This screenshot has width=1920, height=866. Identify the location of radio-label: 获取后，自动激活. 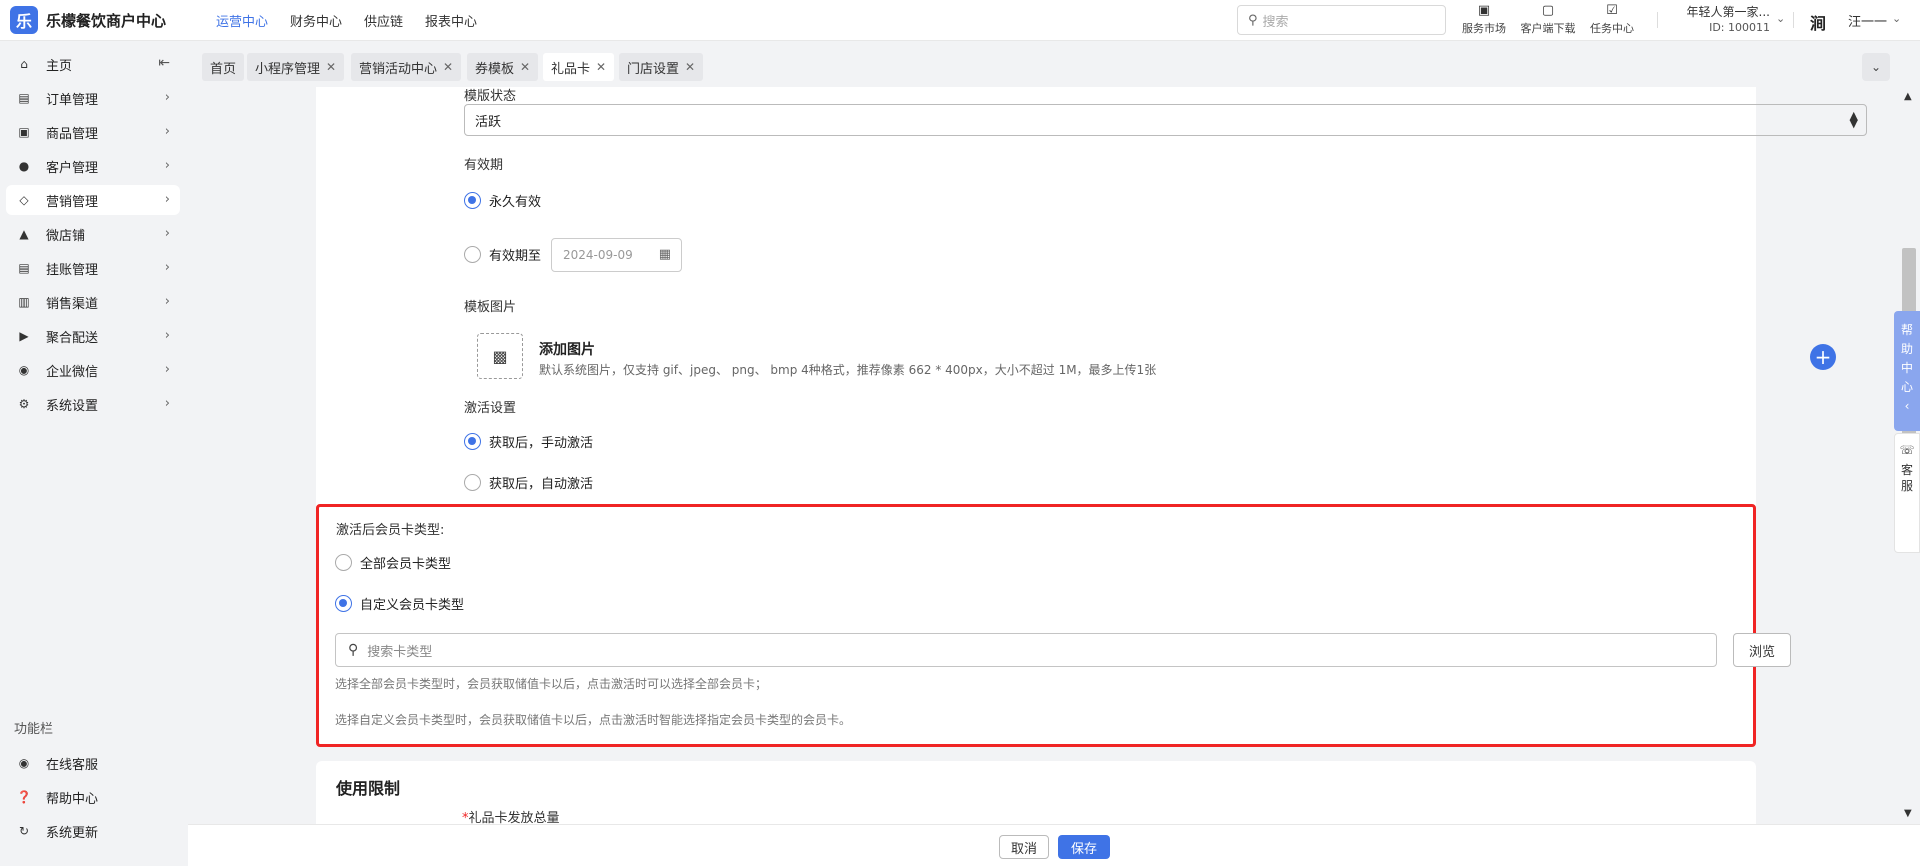
(541, 484).